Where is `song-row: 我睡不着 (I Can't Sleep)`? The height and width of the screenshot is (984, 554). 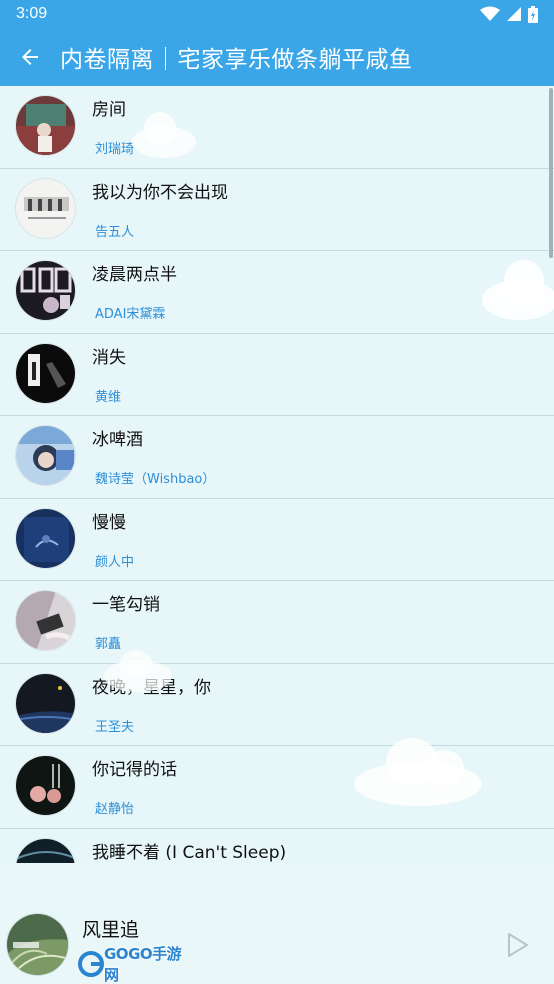
song-row: 我睡不着 (I Can't Sleep) is located at coordinates (277, 846).